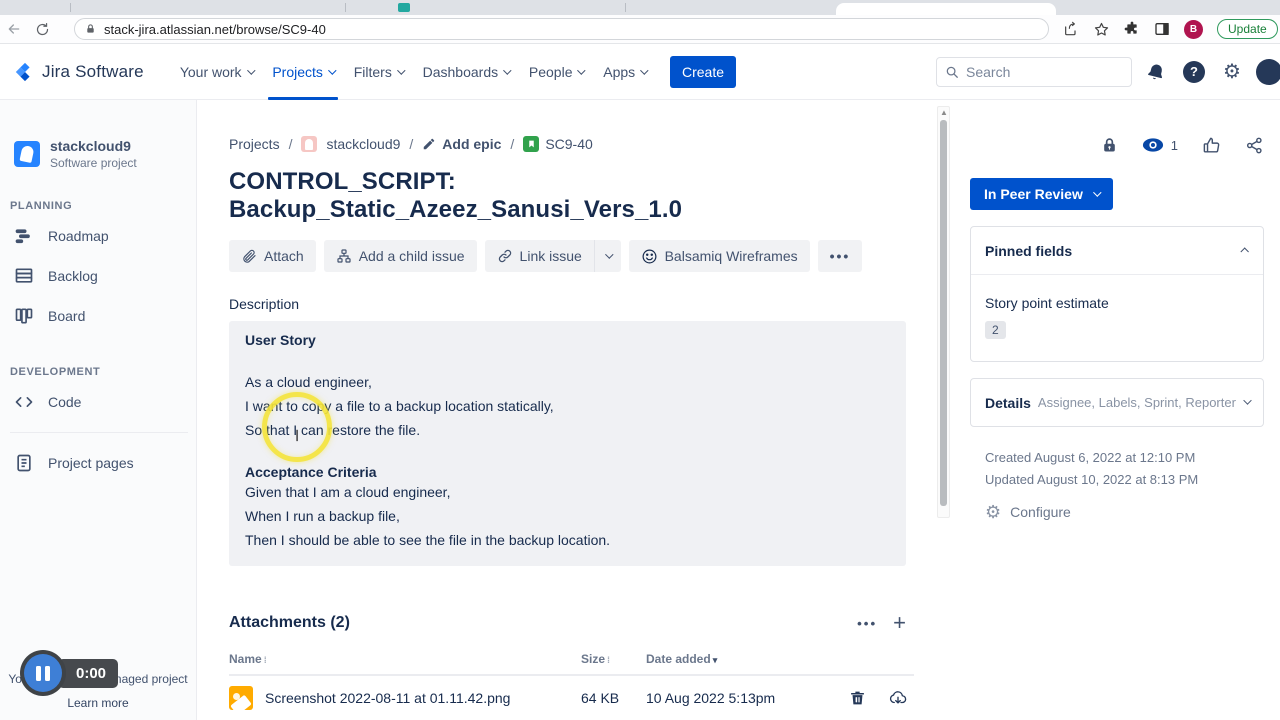 The width and height of the screenshot is (1280, 720). Describe the element at coordinates (249, 256) in the screenshot. I see `paperclip-icon` at that location.